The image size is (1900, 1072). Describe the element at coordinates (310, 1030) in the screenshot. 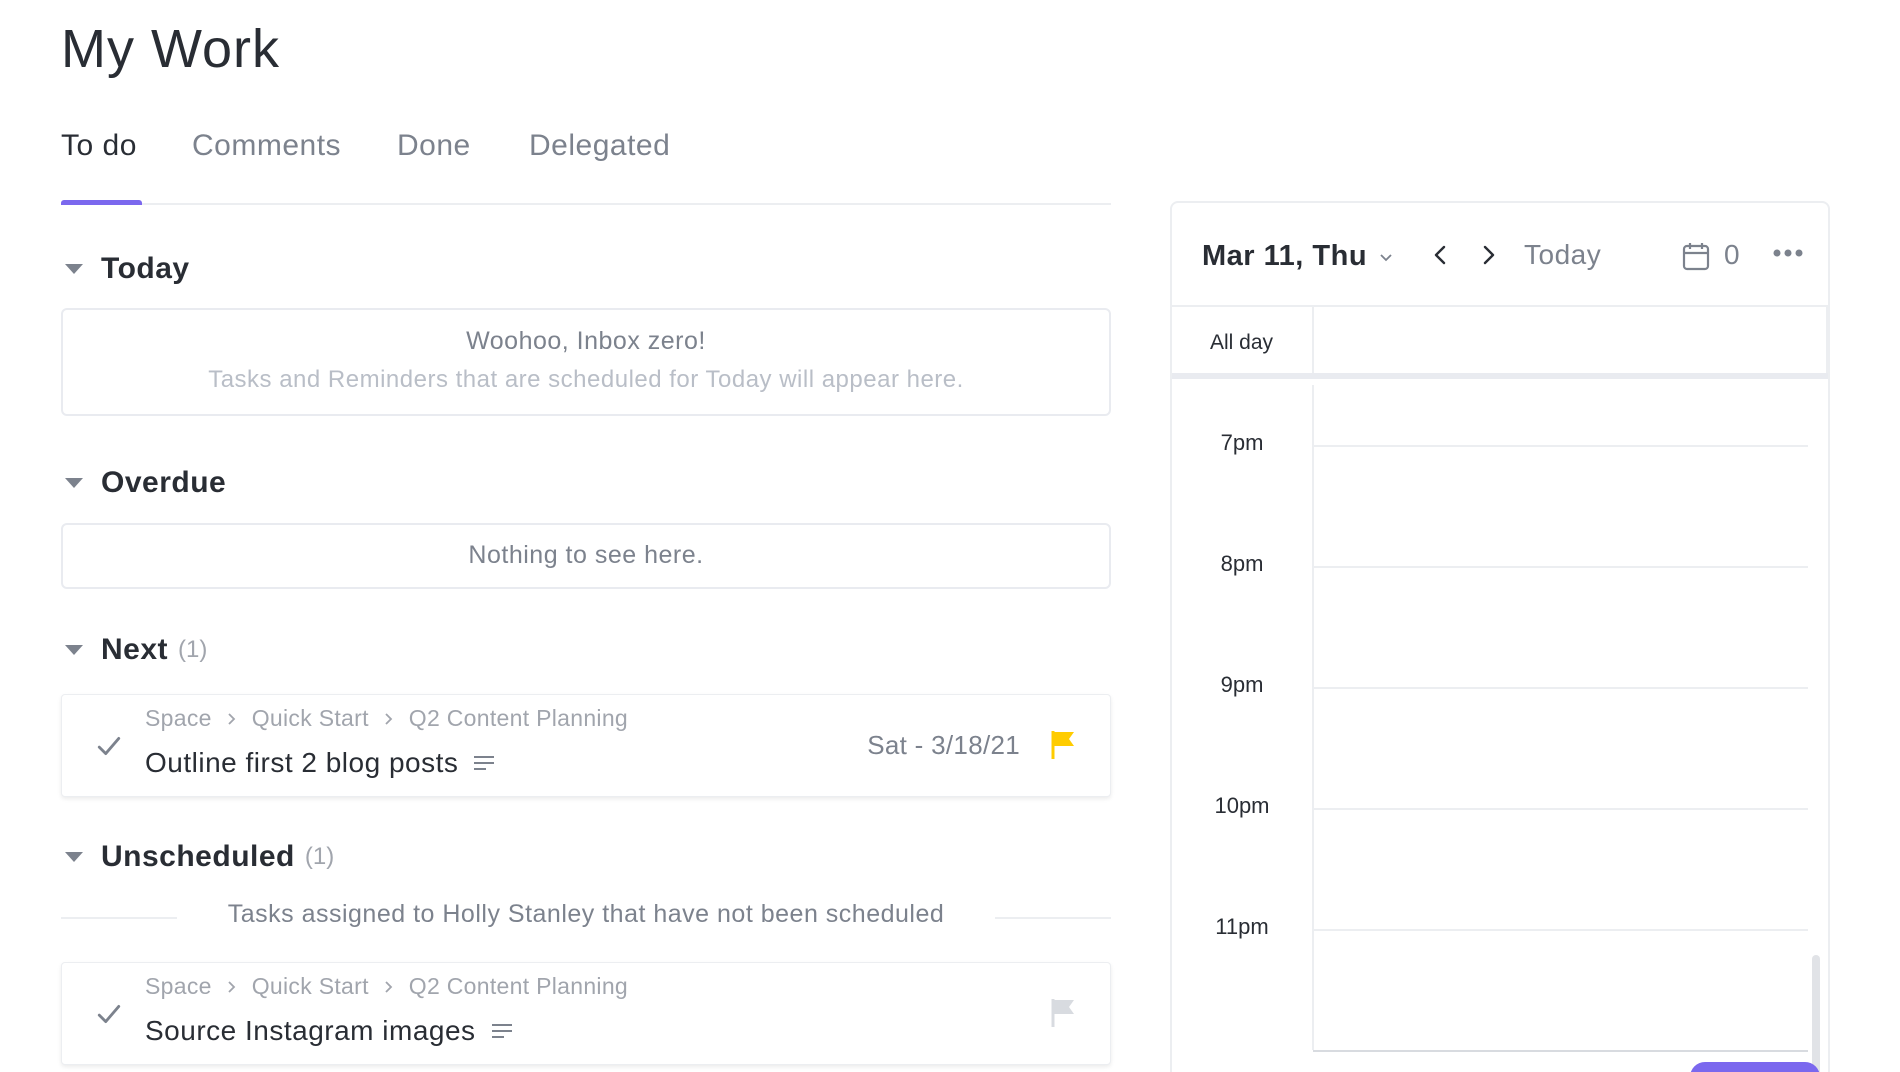

I see `task-name-text: Source Instagram images` at that location.